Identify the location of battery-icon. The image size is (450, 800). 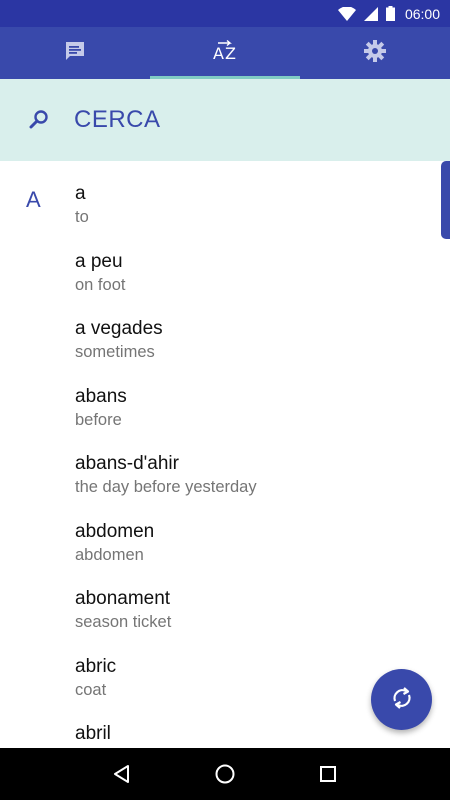
(390, 13).